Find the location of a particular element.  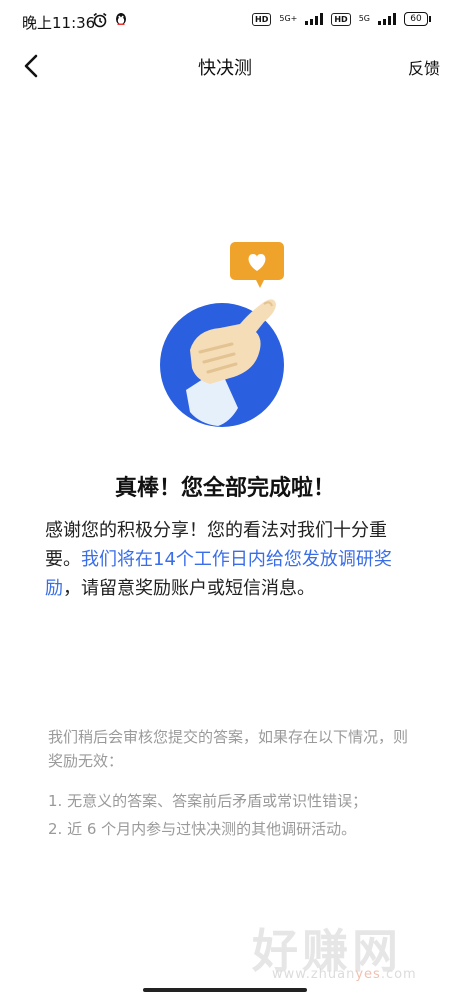

list-item: 2. 近 6 个月内参与过快决测的其他调研活动。 is located at coordinates (202, 829).